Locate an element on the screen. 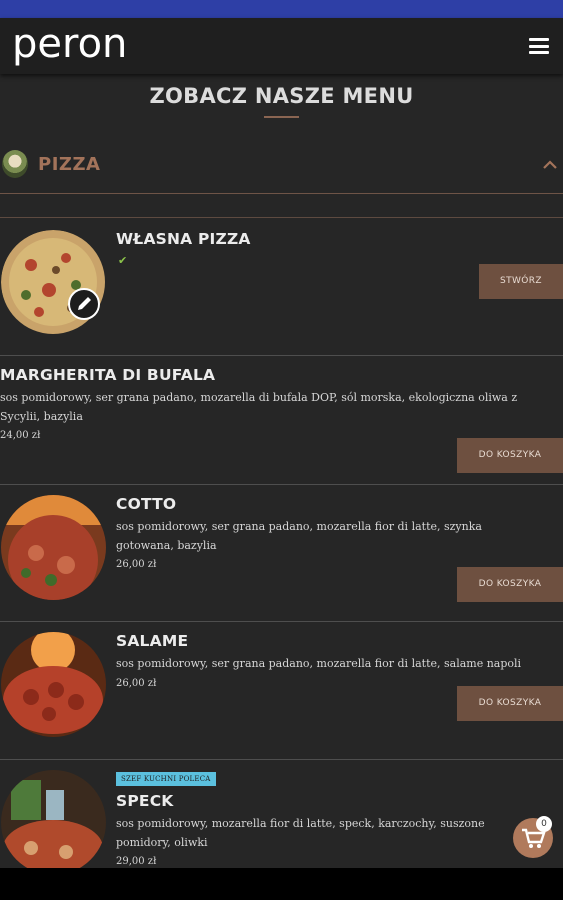  category-pizza-header: PIZZA is located at coordinates (281, 165).